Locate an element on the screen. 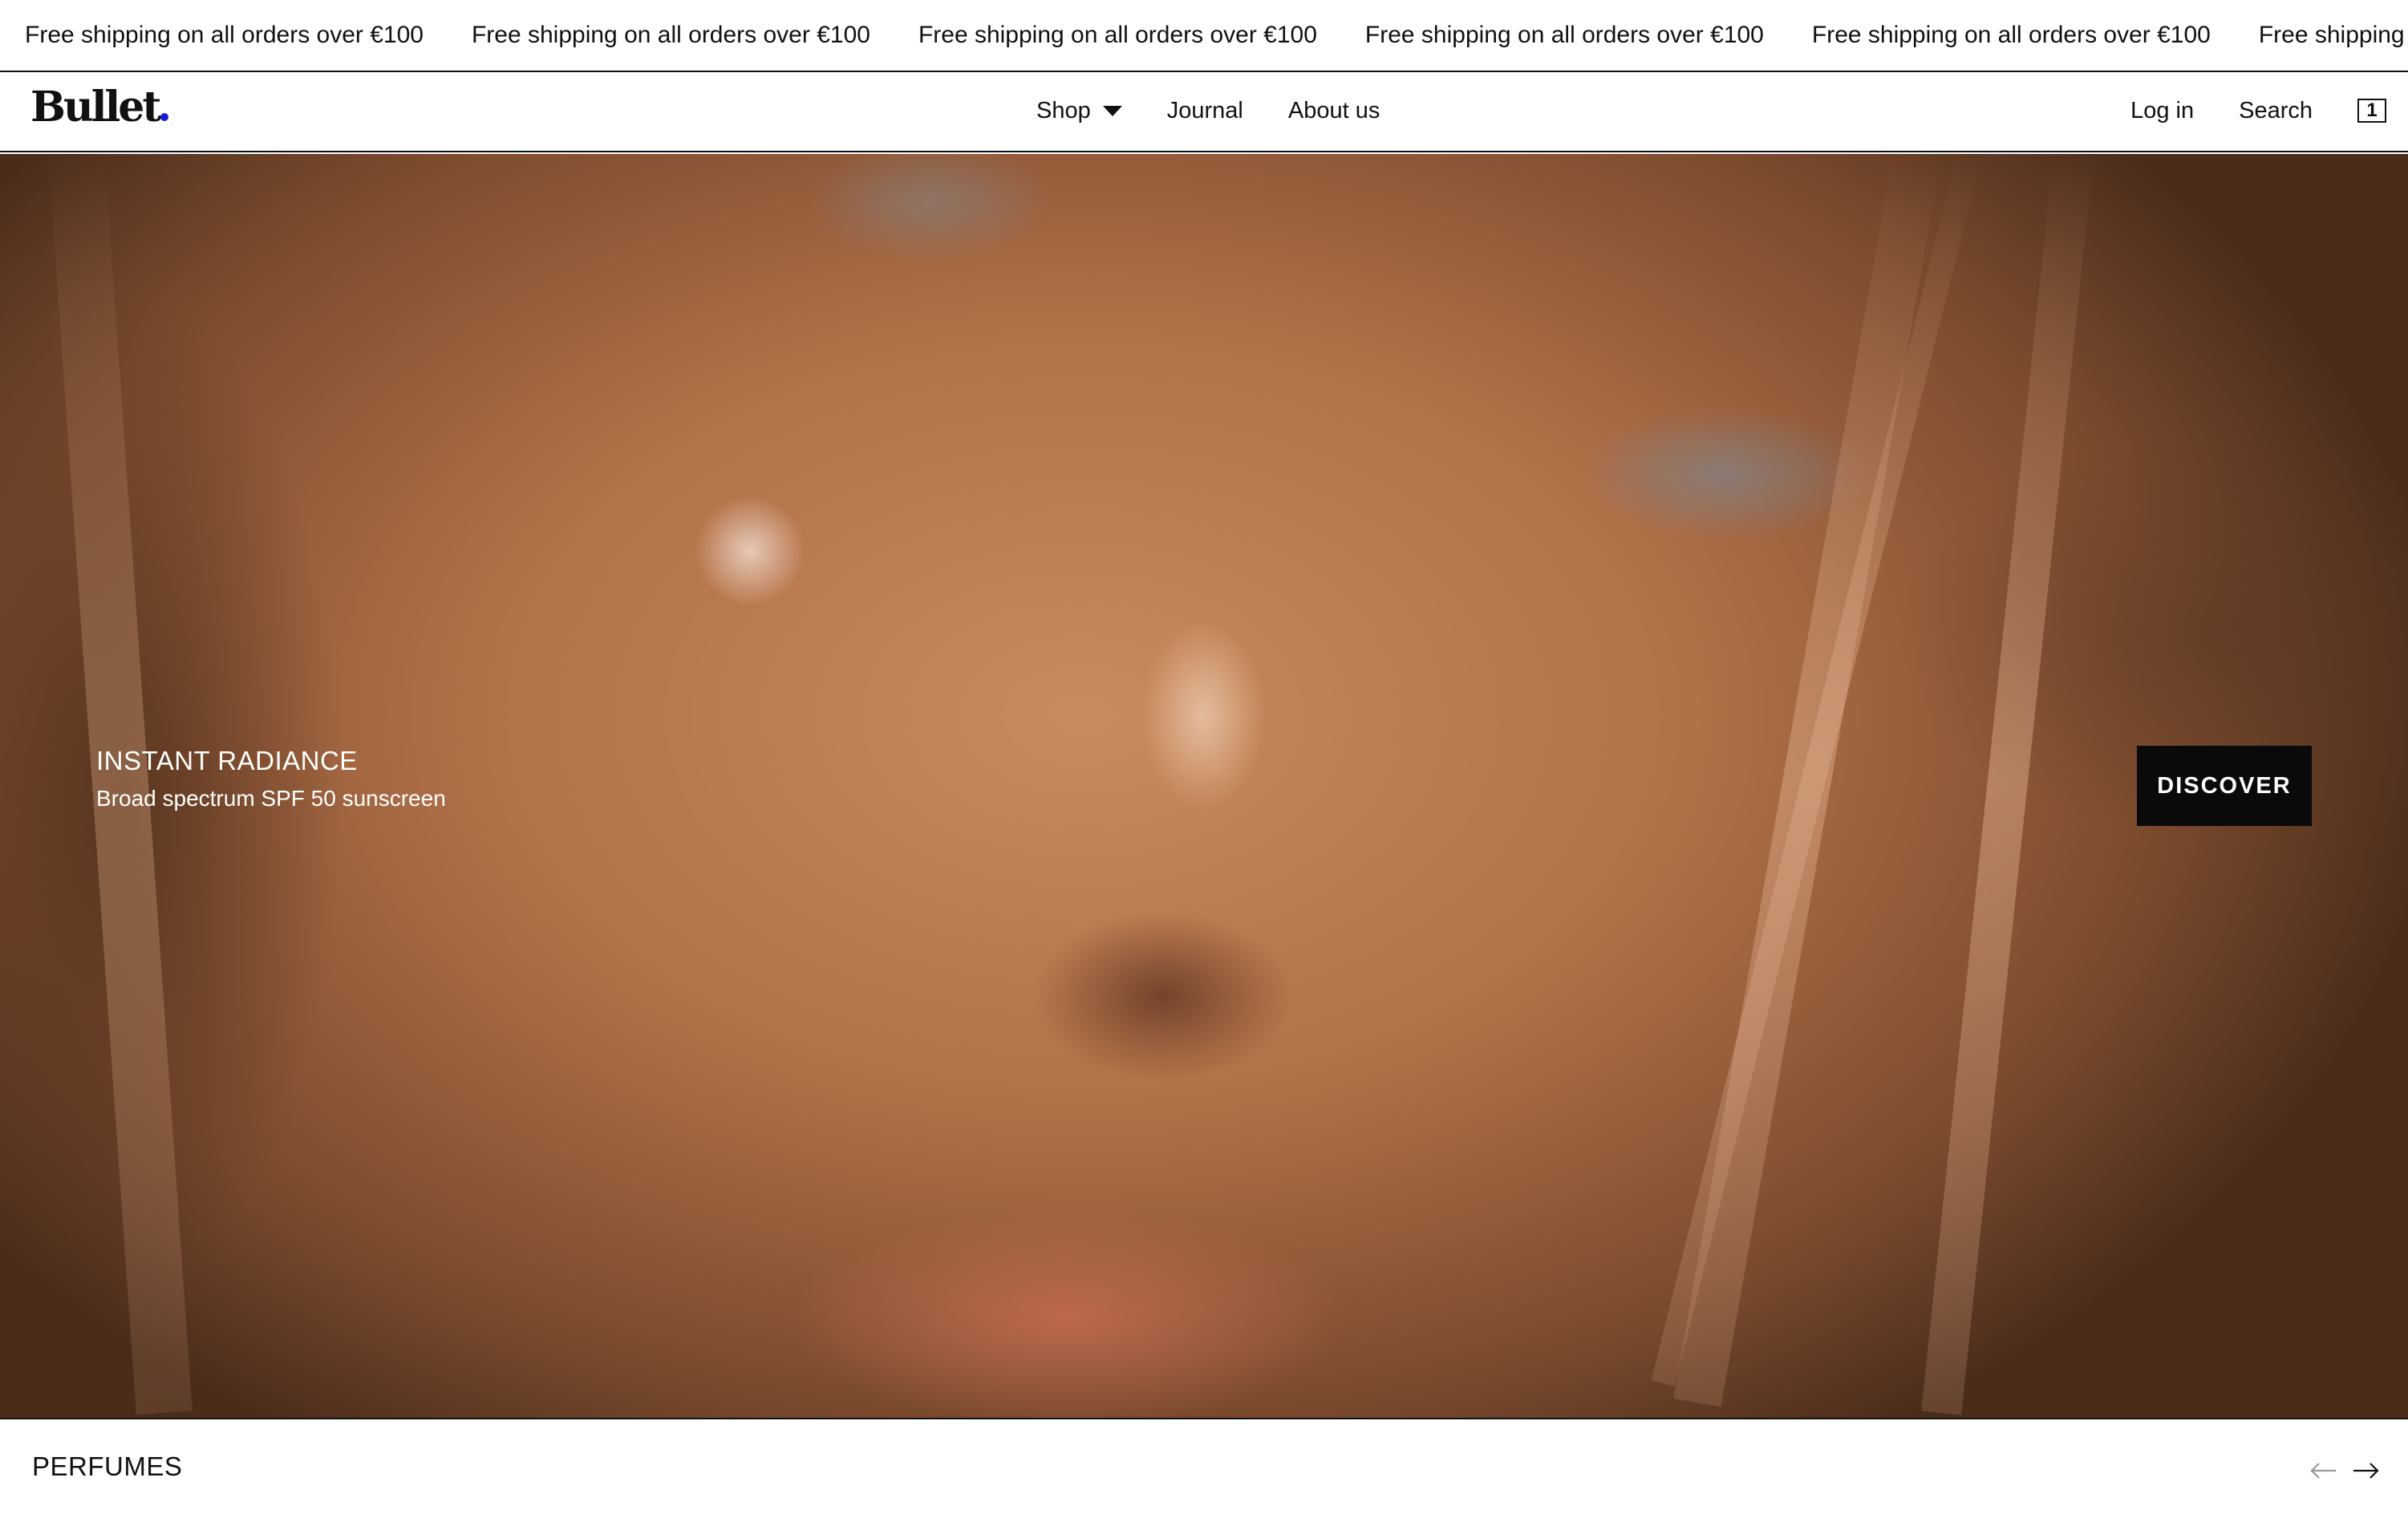  logo-wordmark: Bullet is located at coordinates (96, 107).